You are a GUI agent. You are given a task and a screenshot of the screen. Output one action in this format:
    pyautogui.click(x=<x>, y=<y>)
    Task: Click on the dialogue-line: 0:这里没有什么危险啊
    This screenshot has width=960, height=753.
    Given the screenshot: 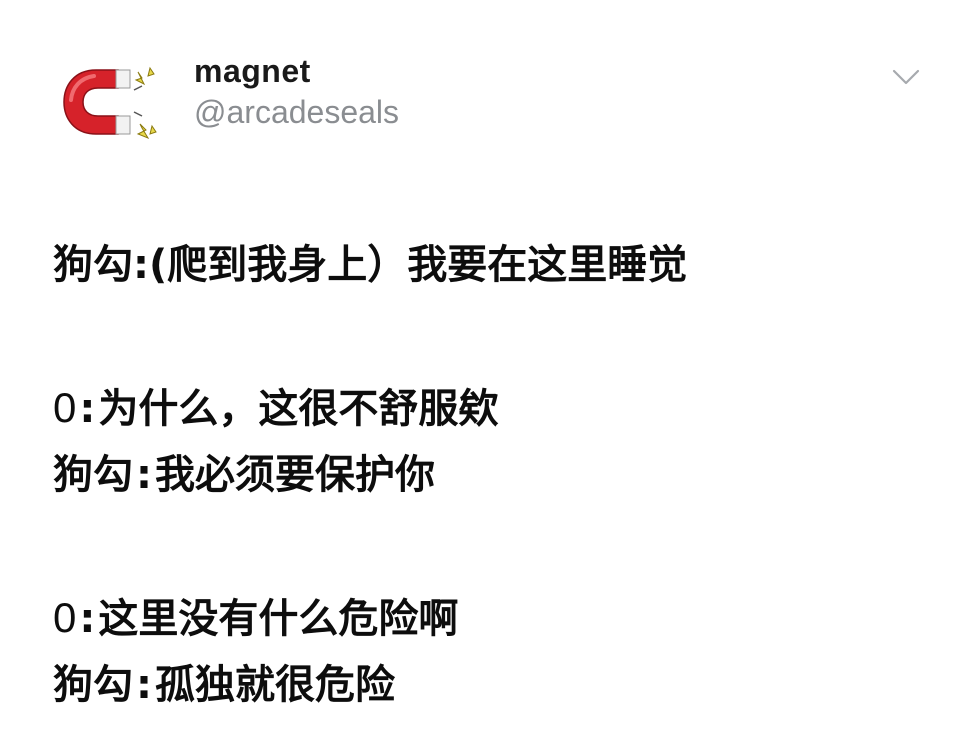 What is the action you would take?
    pyautogui.click(x=493, y=618)
    